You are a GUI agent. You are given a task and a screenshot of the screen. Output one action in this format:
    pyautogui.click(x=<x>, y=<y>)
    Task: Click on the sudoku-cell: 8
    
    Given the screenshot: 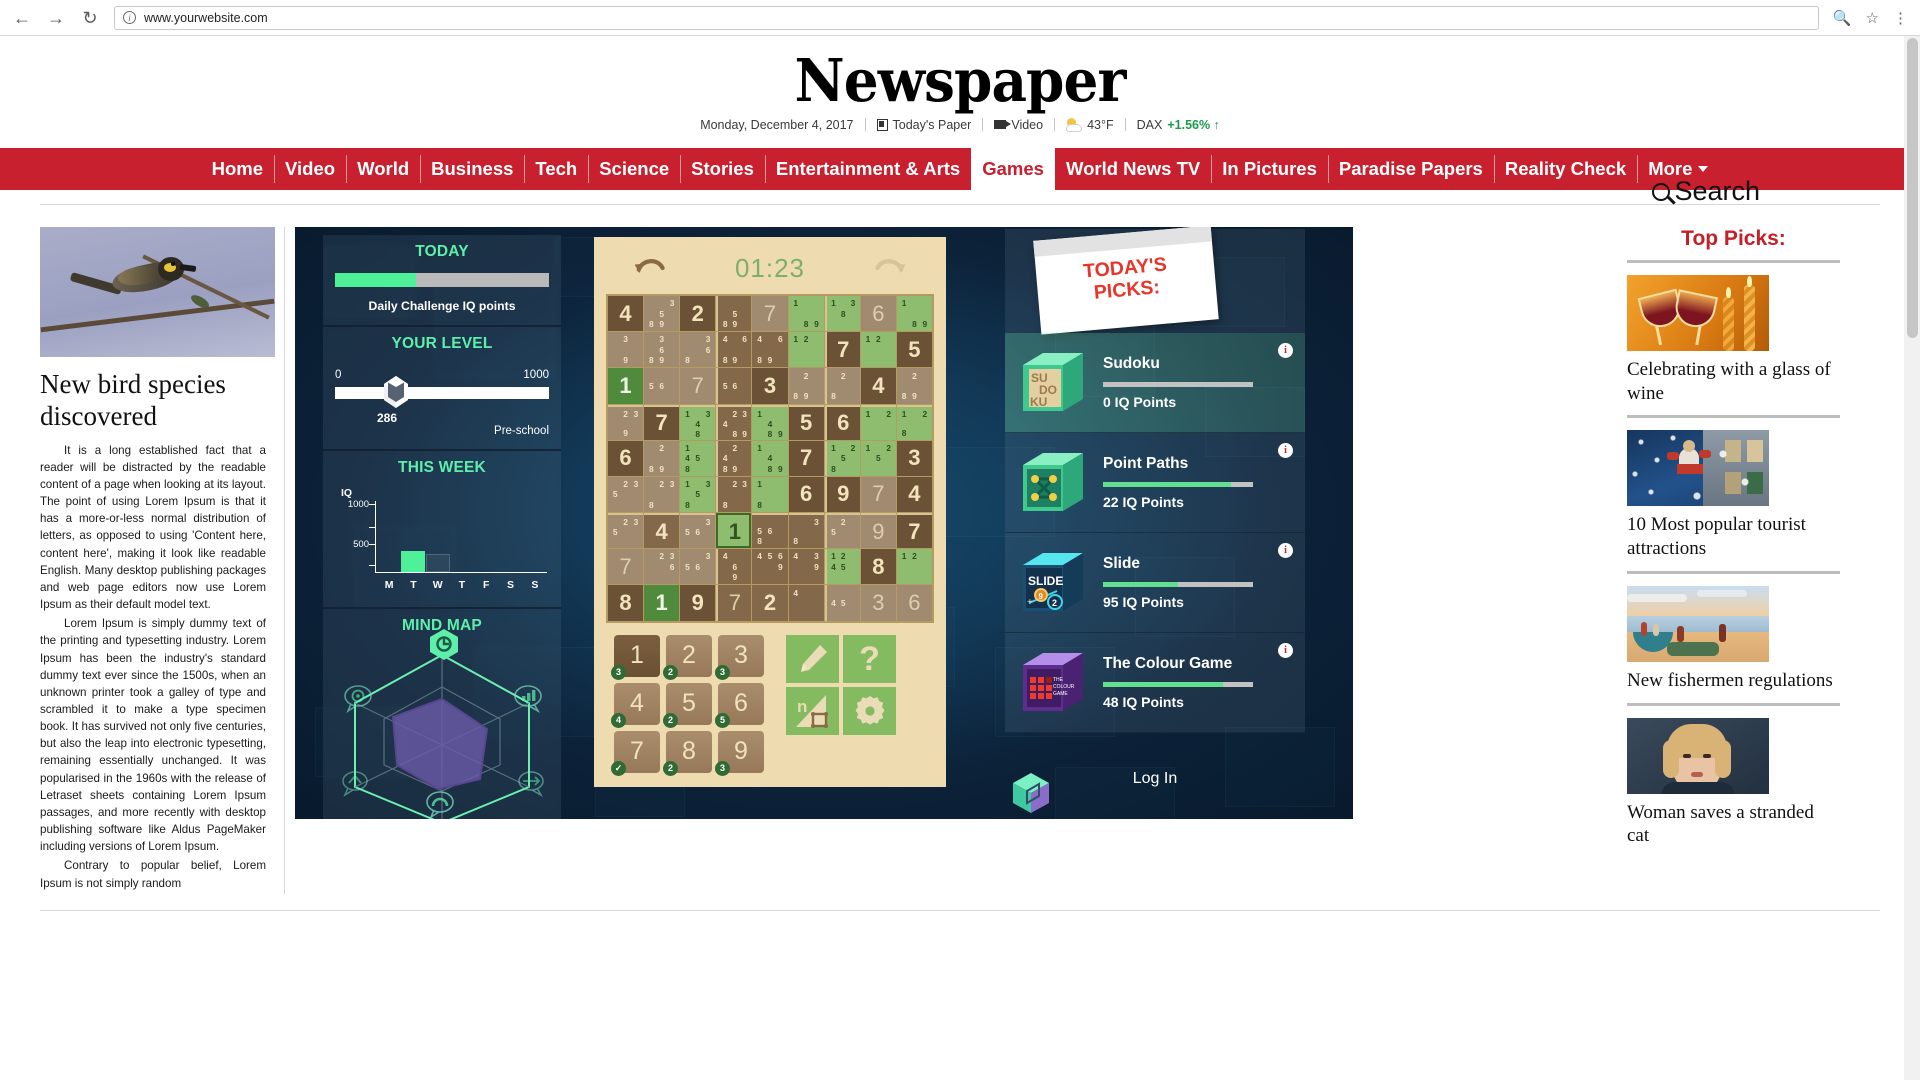 What is the action you would take?
    pyautogui.click(x=626, y=603)
    